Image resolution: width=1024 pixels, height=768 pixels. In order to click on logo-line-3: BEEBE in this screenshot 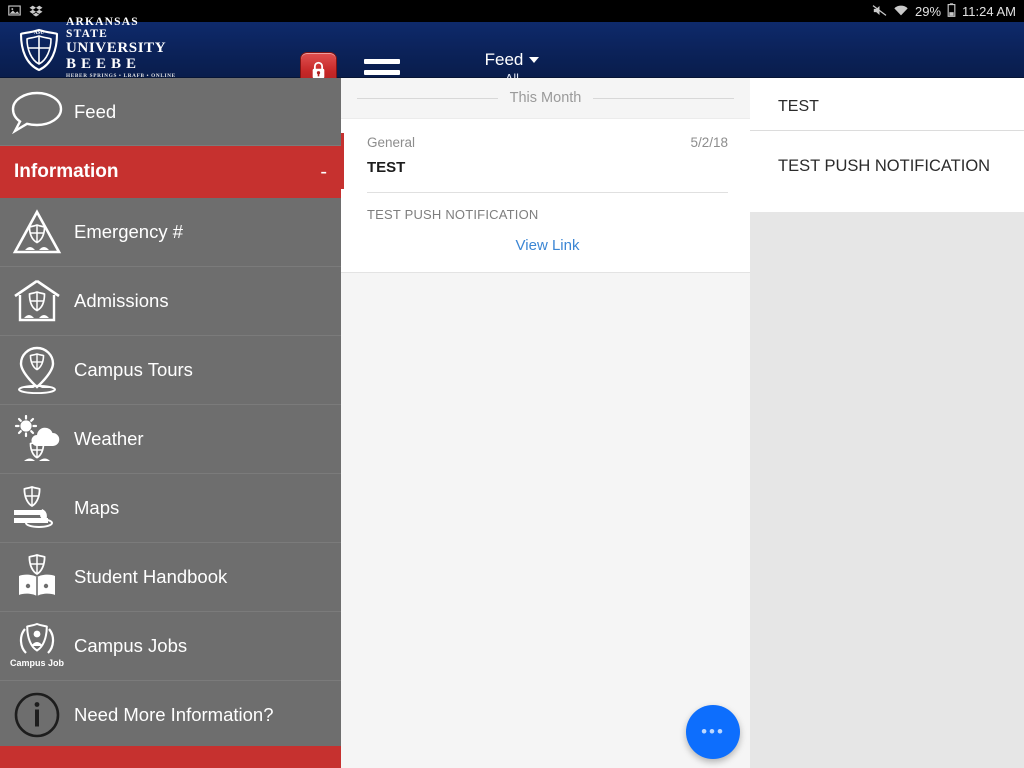, I will do `click(104, 64)`.